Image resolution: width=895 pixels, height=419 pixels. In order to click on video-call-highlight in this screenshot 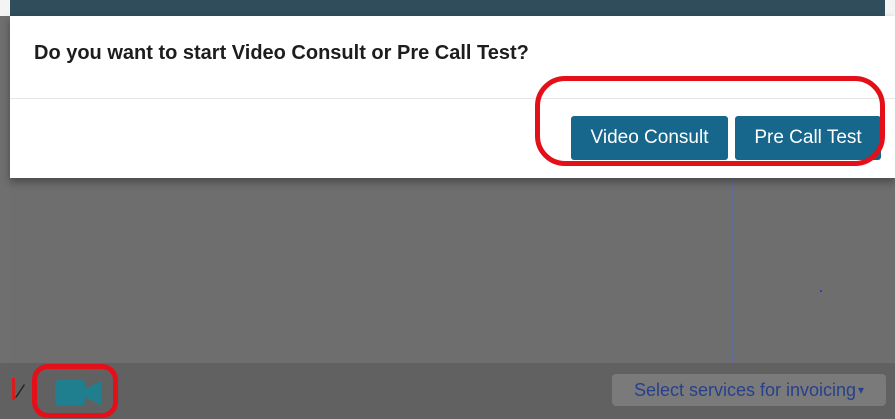, I will do `click(75, 391)`.